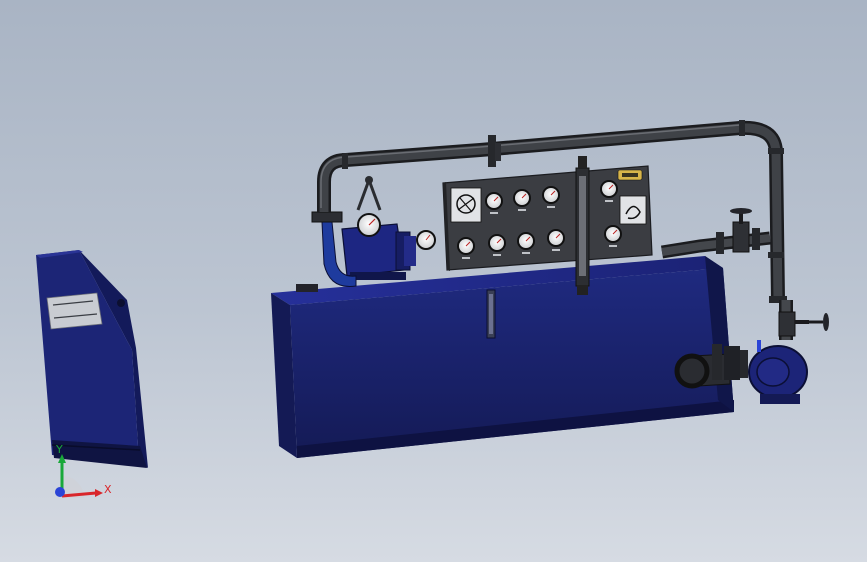 This screenshot has height=562, width=867. I want to click on triad-y-label: Y, so click(59, 449).